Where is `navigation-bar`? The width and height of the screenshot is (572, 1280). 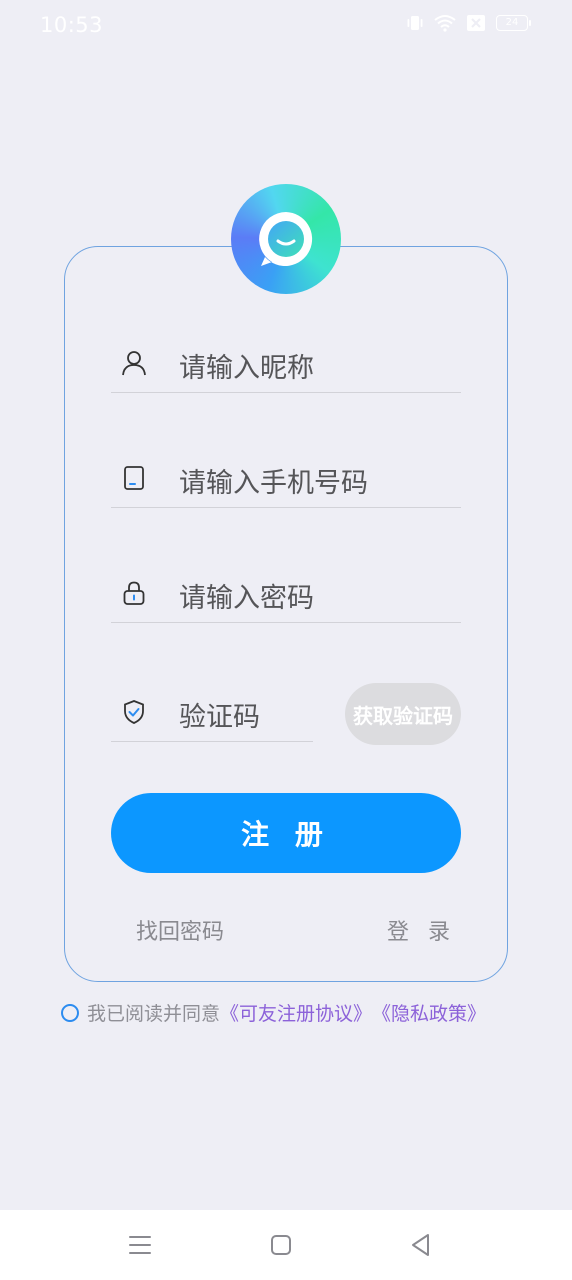
navigation-bar is located at coordinates (286, 1245).